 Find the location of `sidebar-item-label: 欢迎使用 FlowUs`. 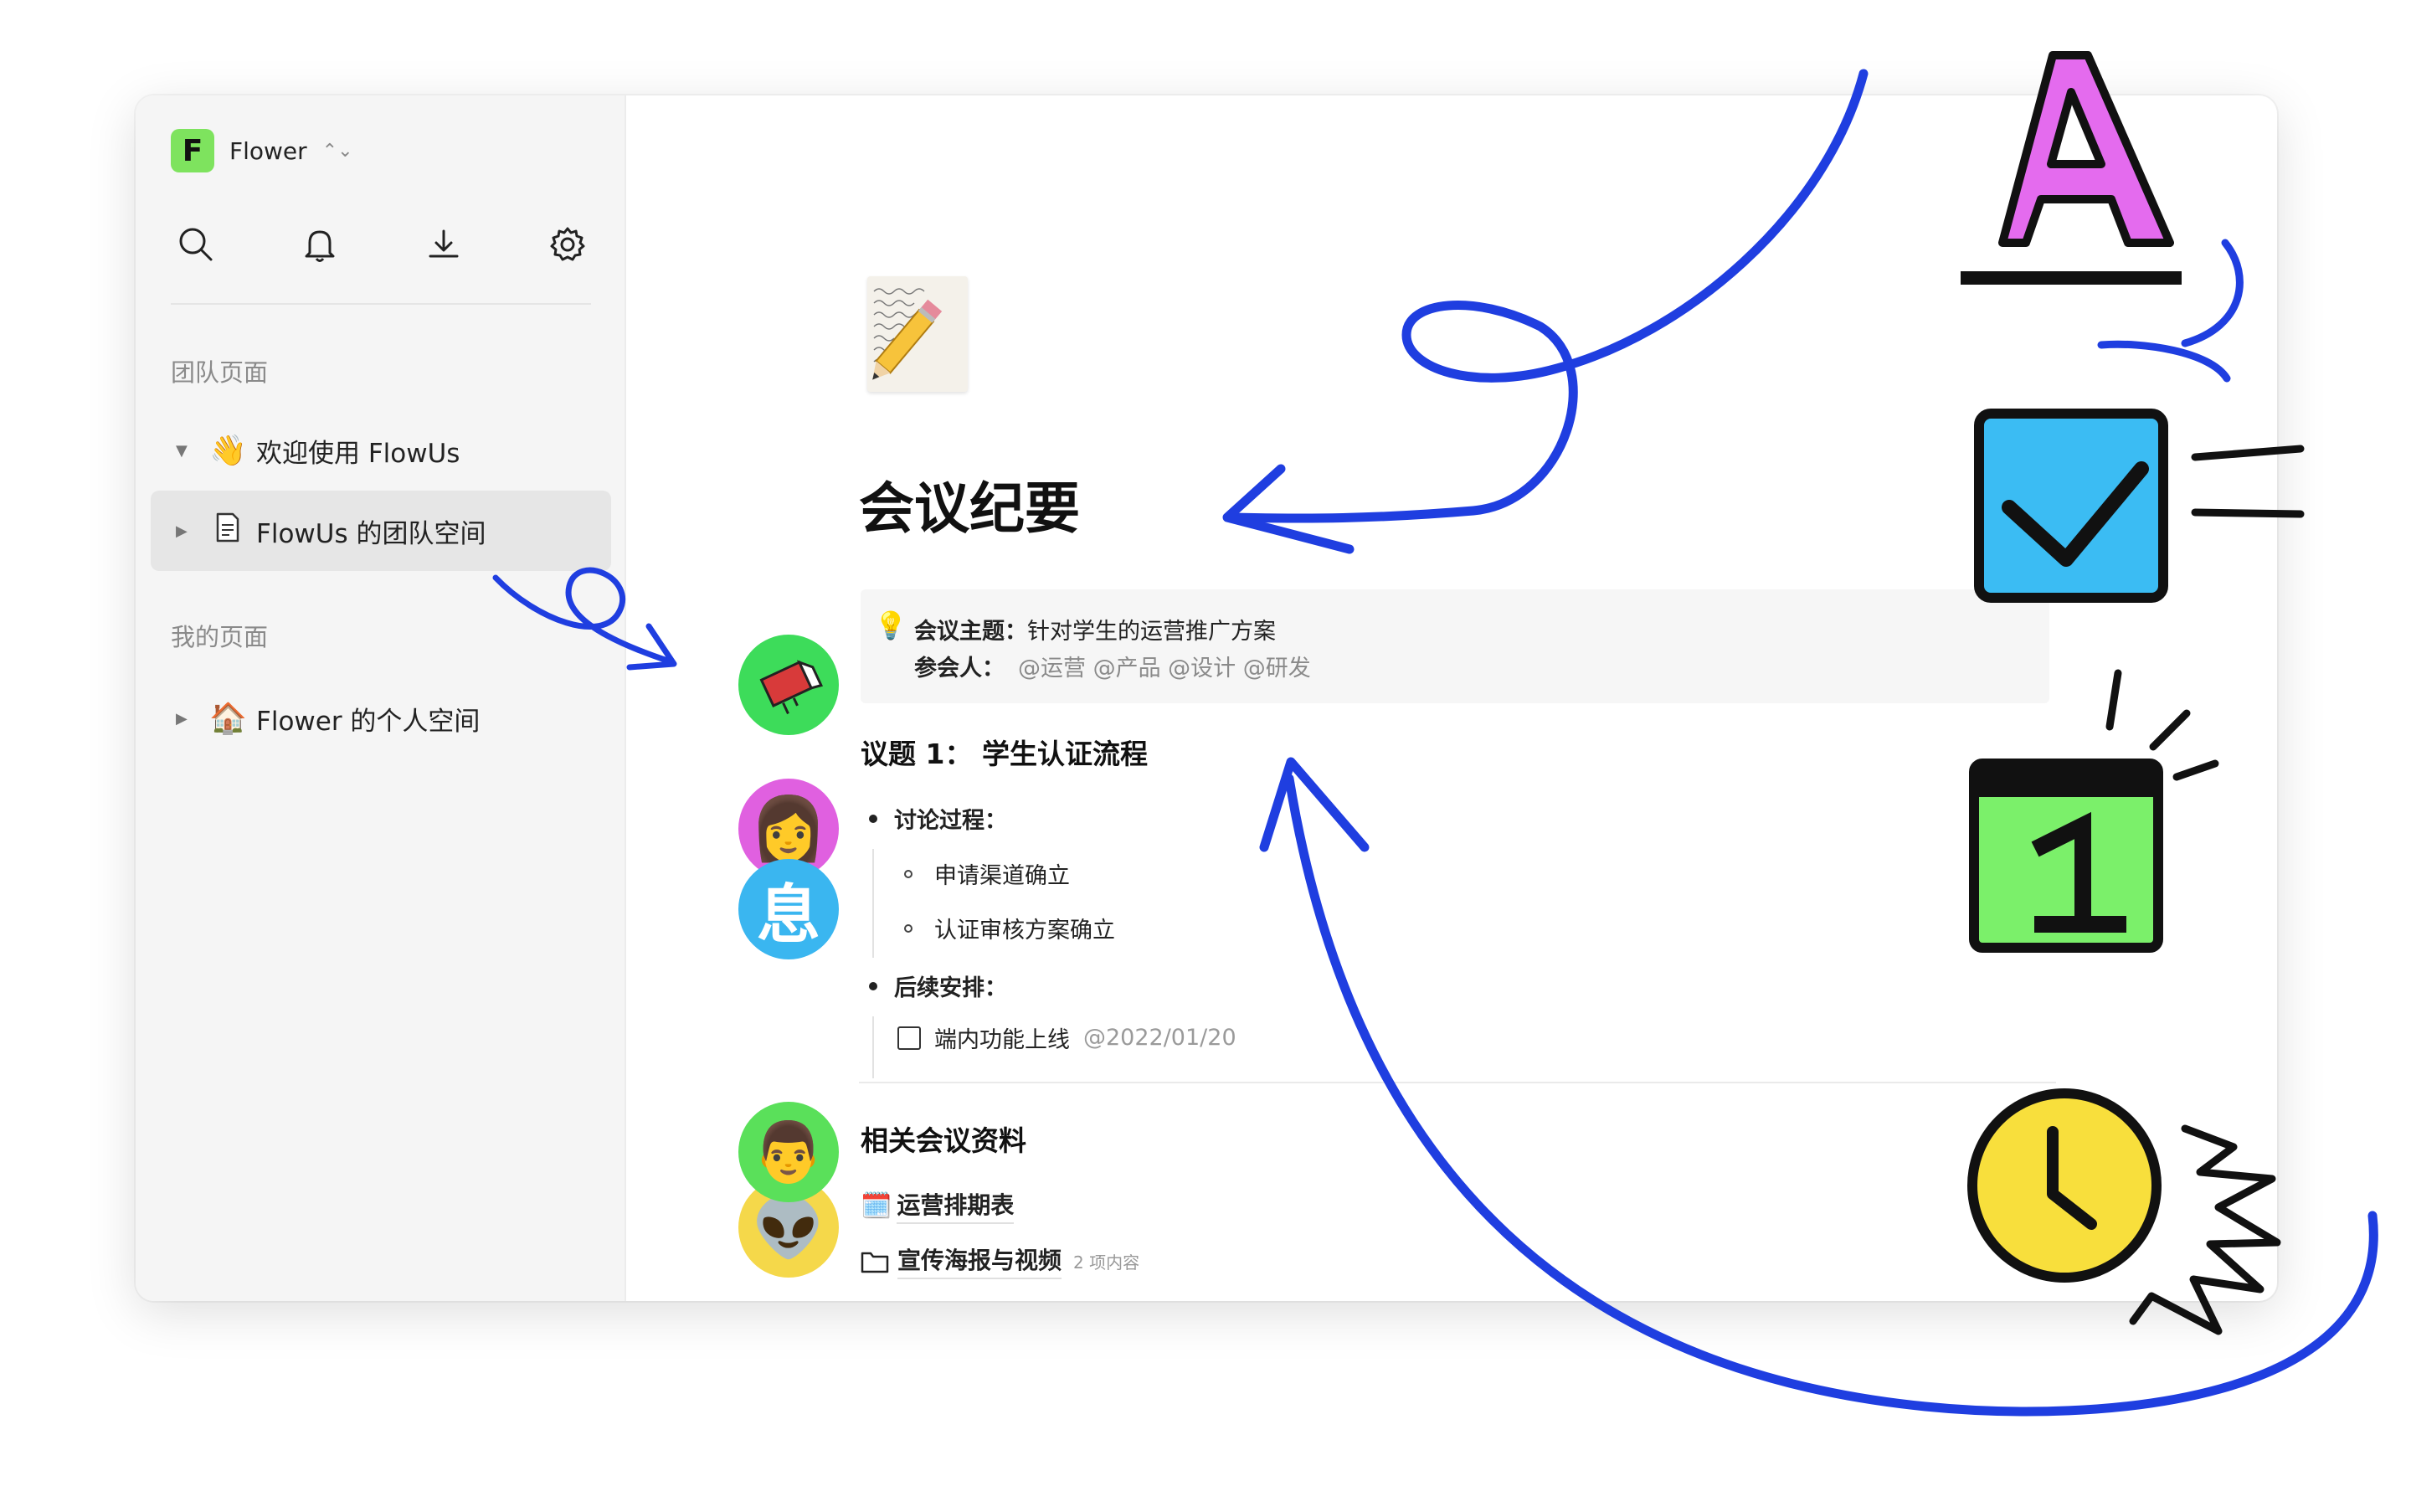

sidebar-item-label: 欢迎使用 FlowUs is located at coordinates (358, 453).